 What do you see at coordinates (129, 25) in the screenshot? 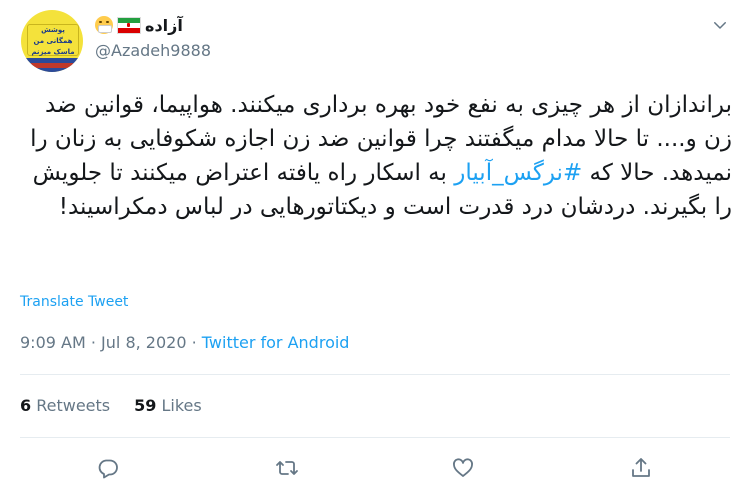
I see `iran-flag-icon` at bounding box center [129, 25].